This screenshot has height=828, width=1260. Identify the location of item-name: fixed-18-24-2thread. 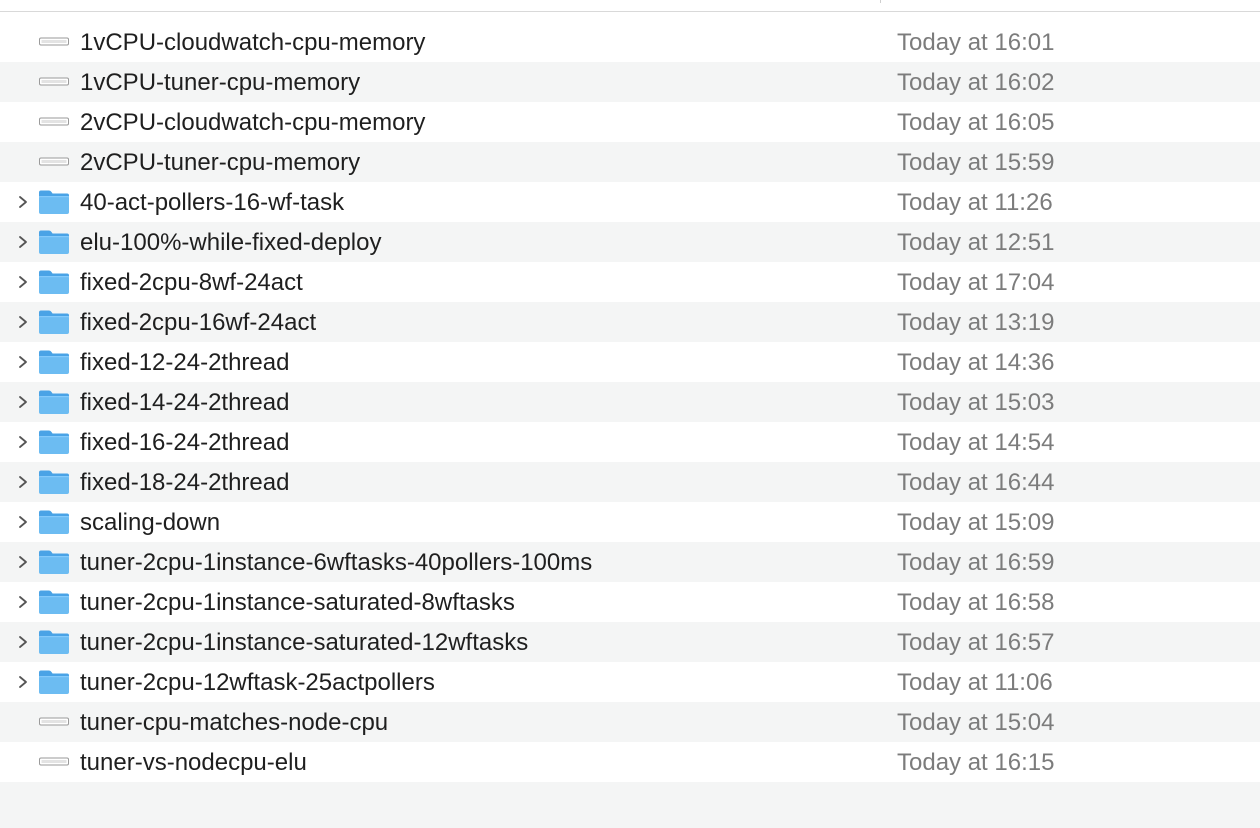
(184, 482).